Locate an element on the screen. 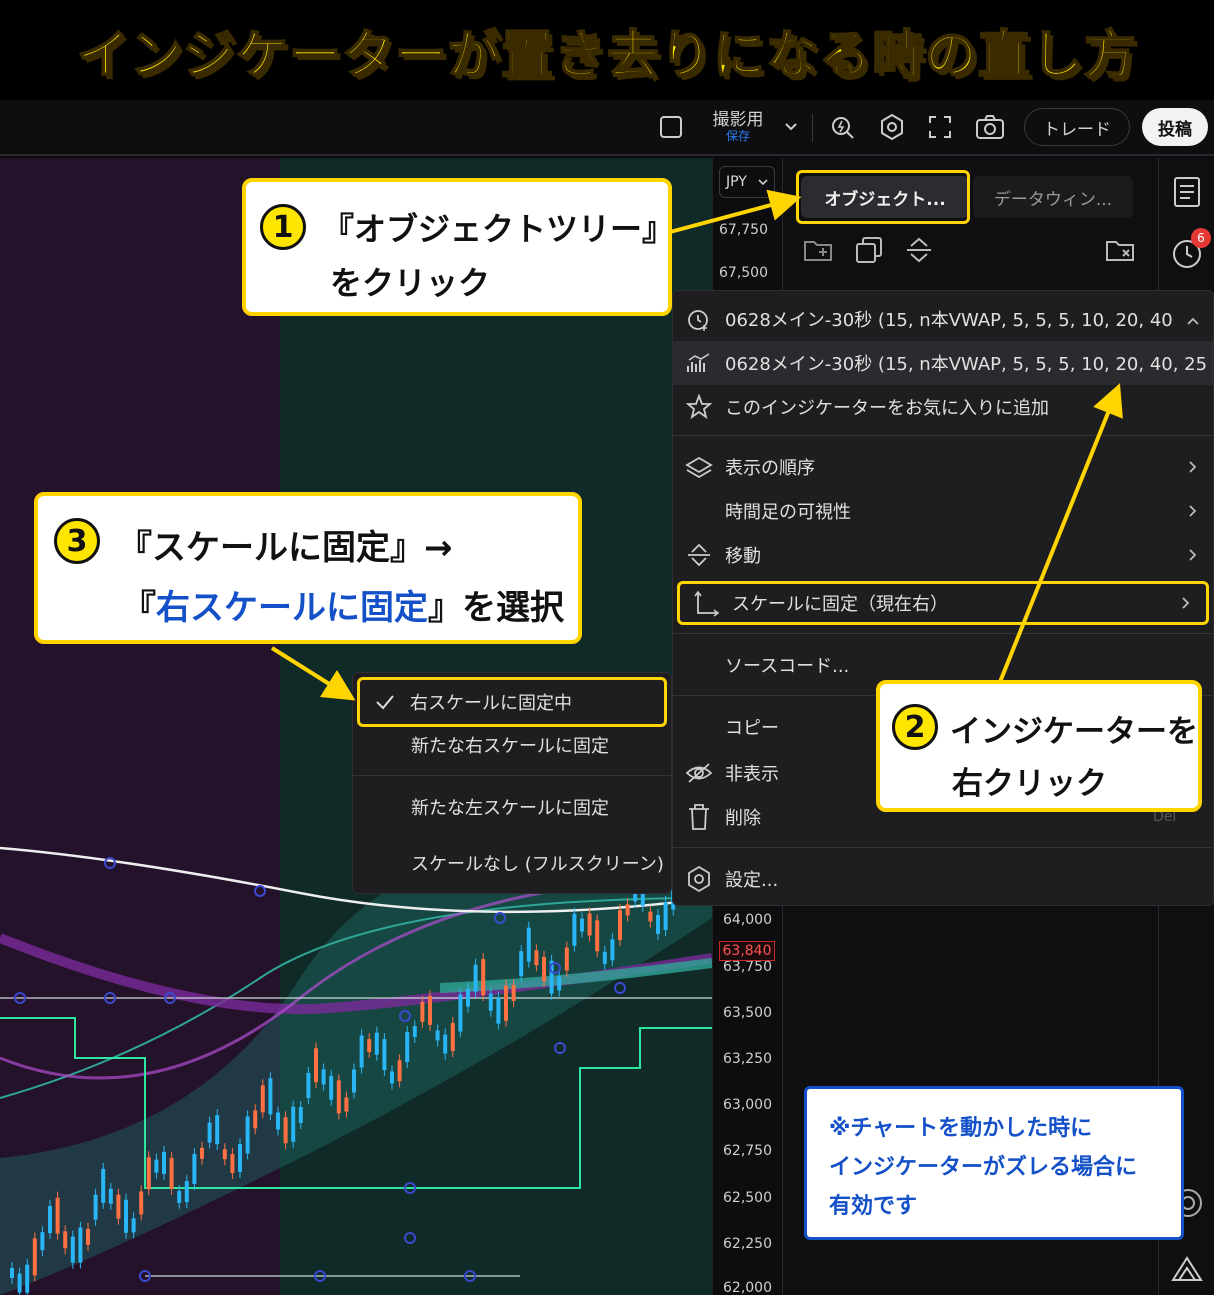 This screenshot has width=1214, height=1295. step1-line1: 『オブジェクトツリー』 is located at coordinates (498, 229).